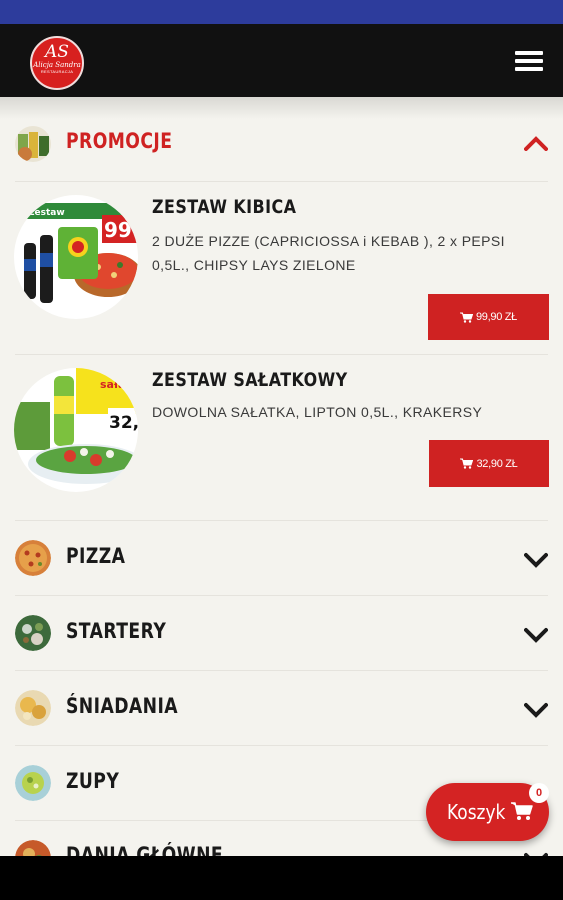 The image size is (563, 900). I want to click on header-shadow, so click(281, 108).